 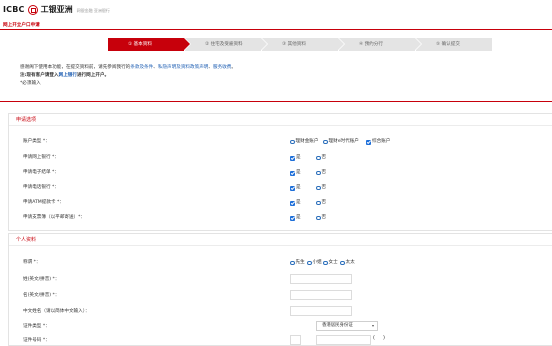 What do you see at coordinates (379, 340) in the screenshot?
I see `id-check-digit-input` at bounding box center [379, 340].